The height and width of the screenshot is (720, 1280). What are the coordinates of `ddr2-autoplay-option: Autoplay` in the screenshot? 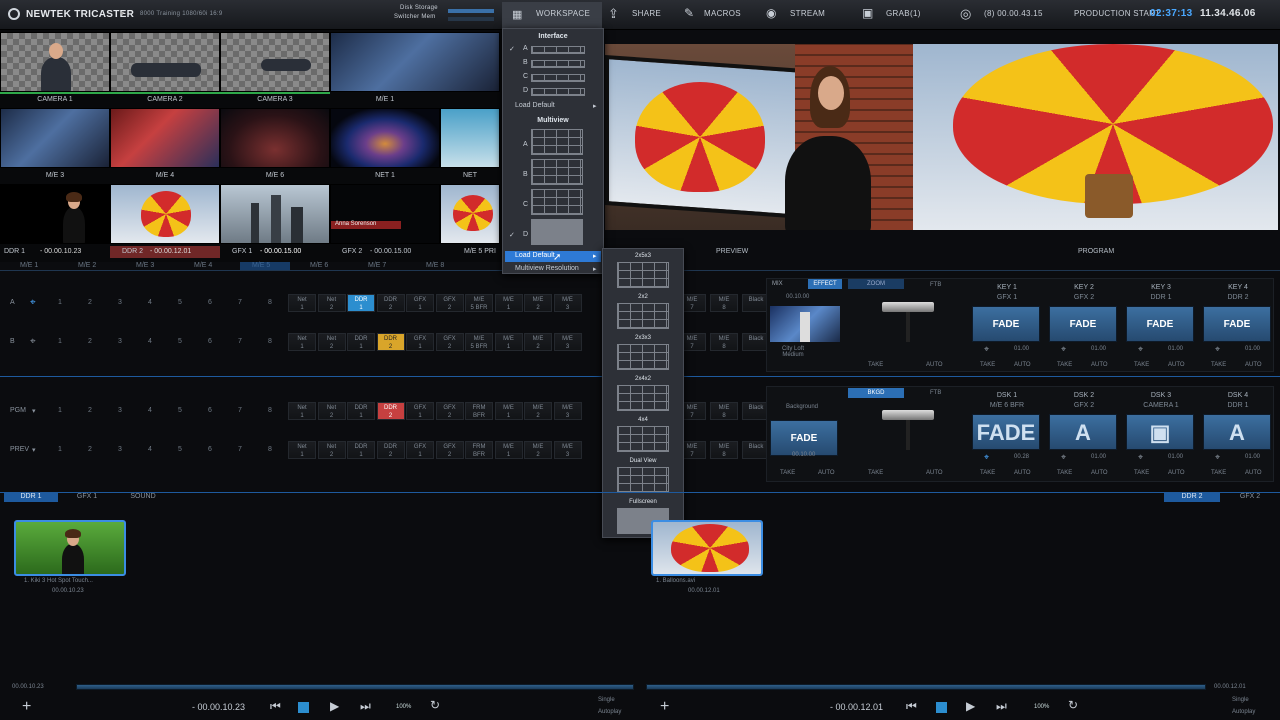 It's located at (1243, 712).